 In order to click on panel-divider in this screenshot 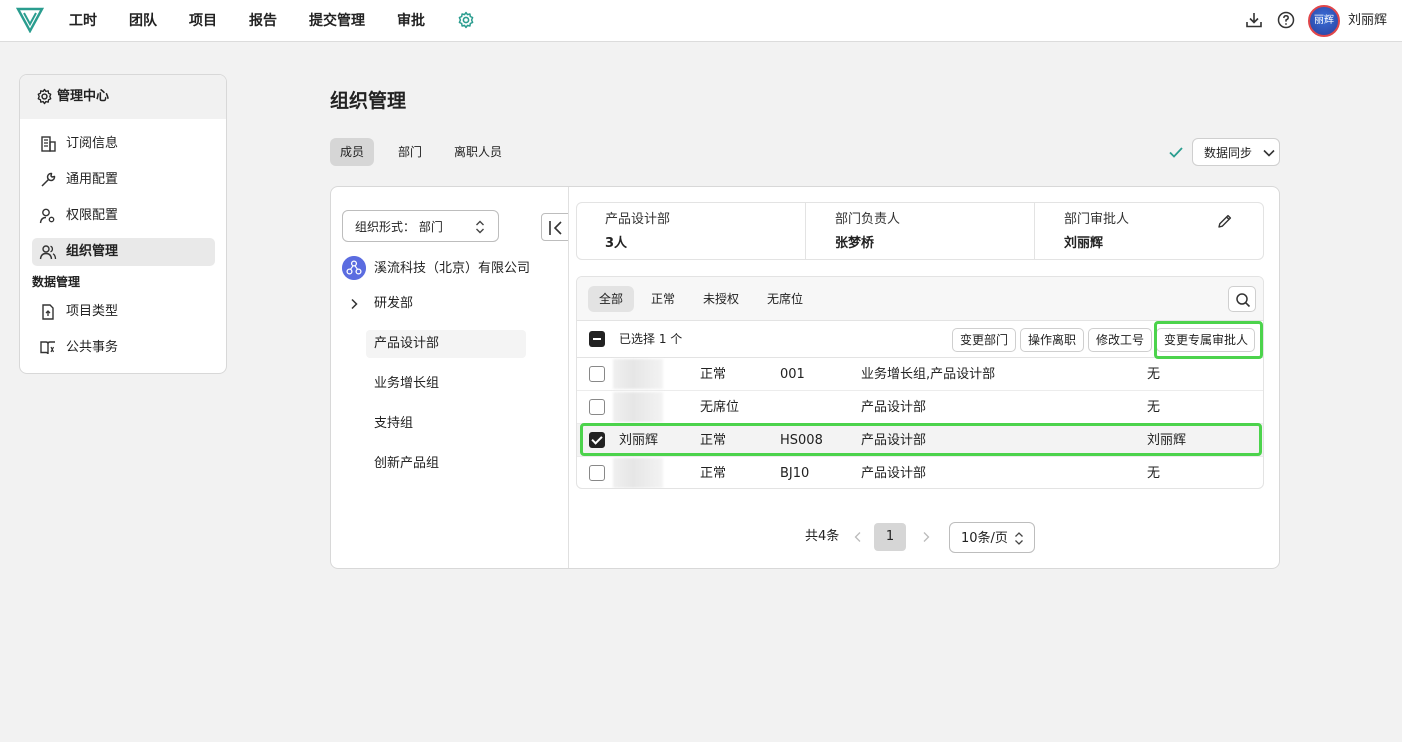, I will do `click(568, 377)`.